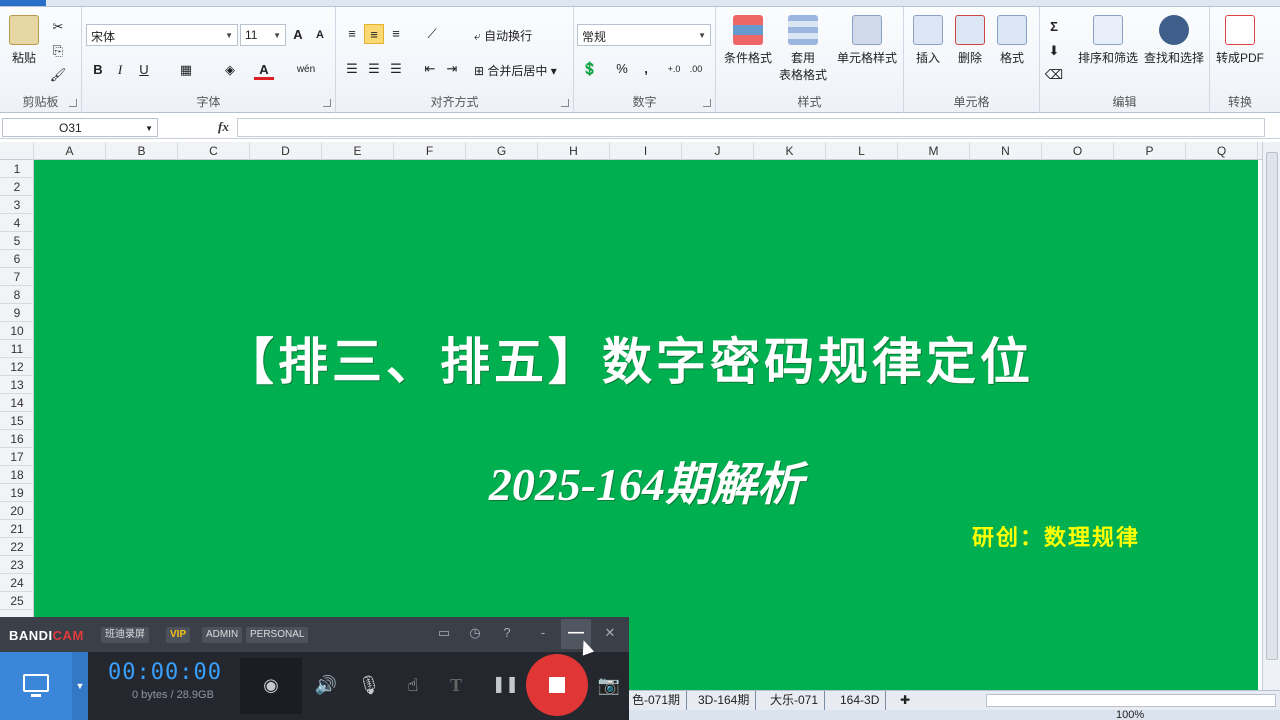  Describe the element at coordinates (609, 685) in the screenshot. I see `camera-screenshot-icon: 📷` at that location.